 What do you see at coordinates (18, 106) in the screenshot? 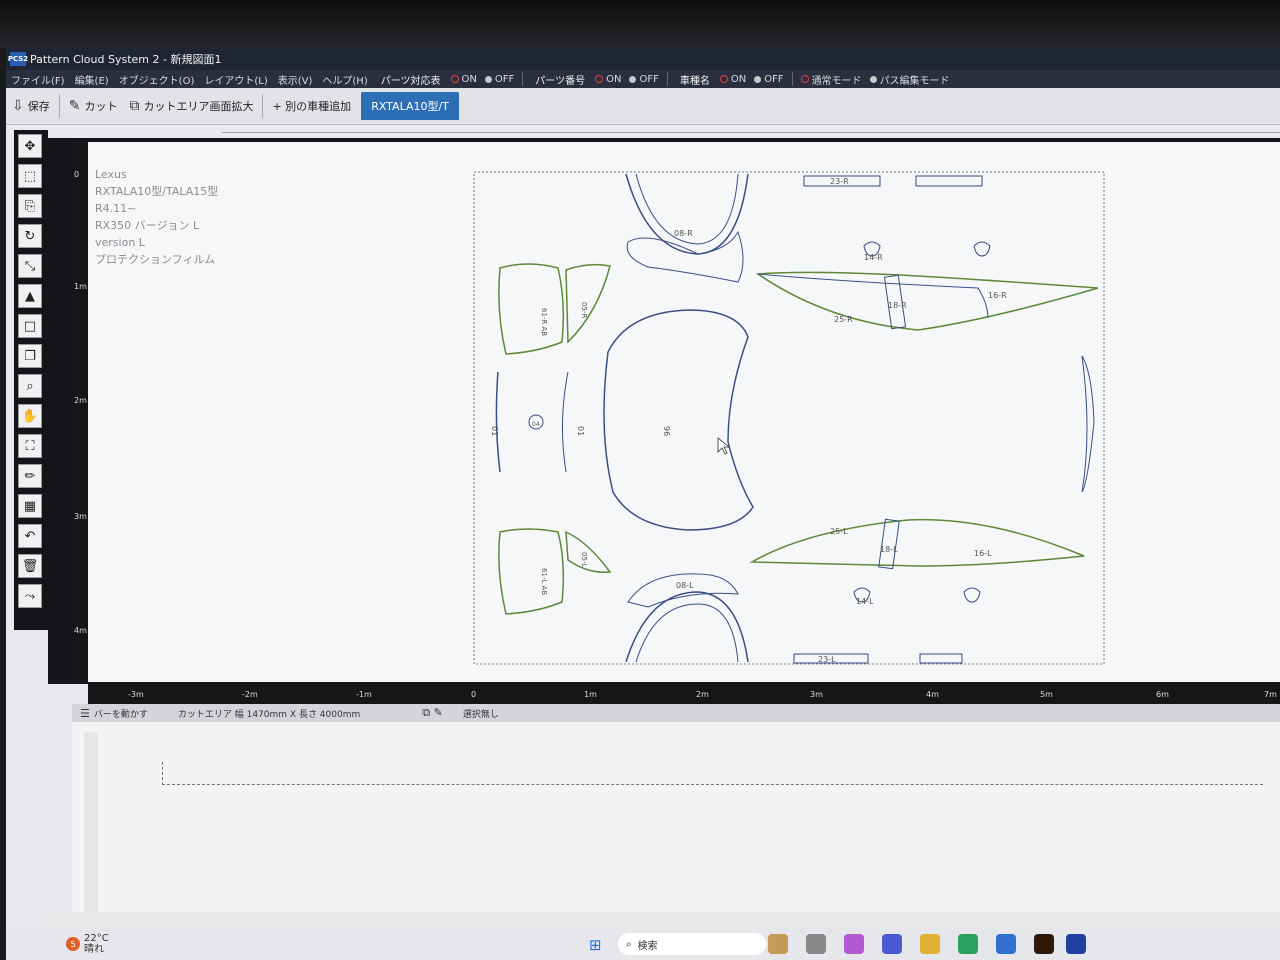
I see `save-icon: ⇩` at bounding box center [18, 106].